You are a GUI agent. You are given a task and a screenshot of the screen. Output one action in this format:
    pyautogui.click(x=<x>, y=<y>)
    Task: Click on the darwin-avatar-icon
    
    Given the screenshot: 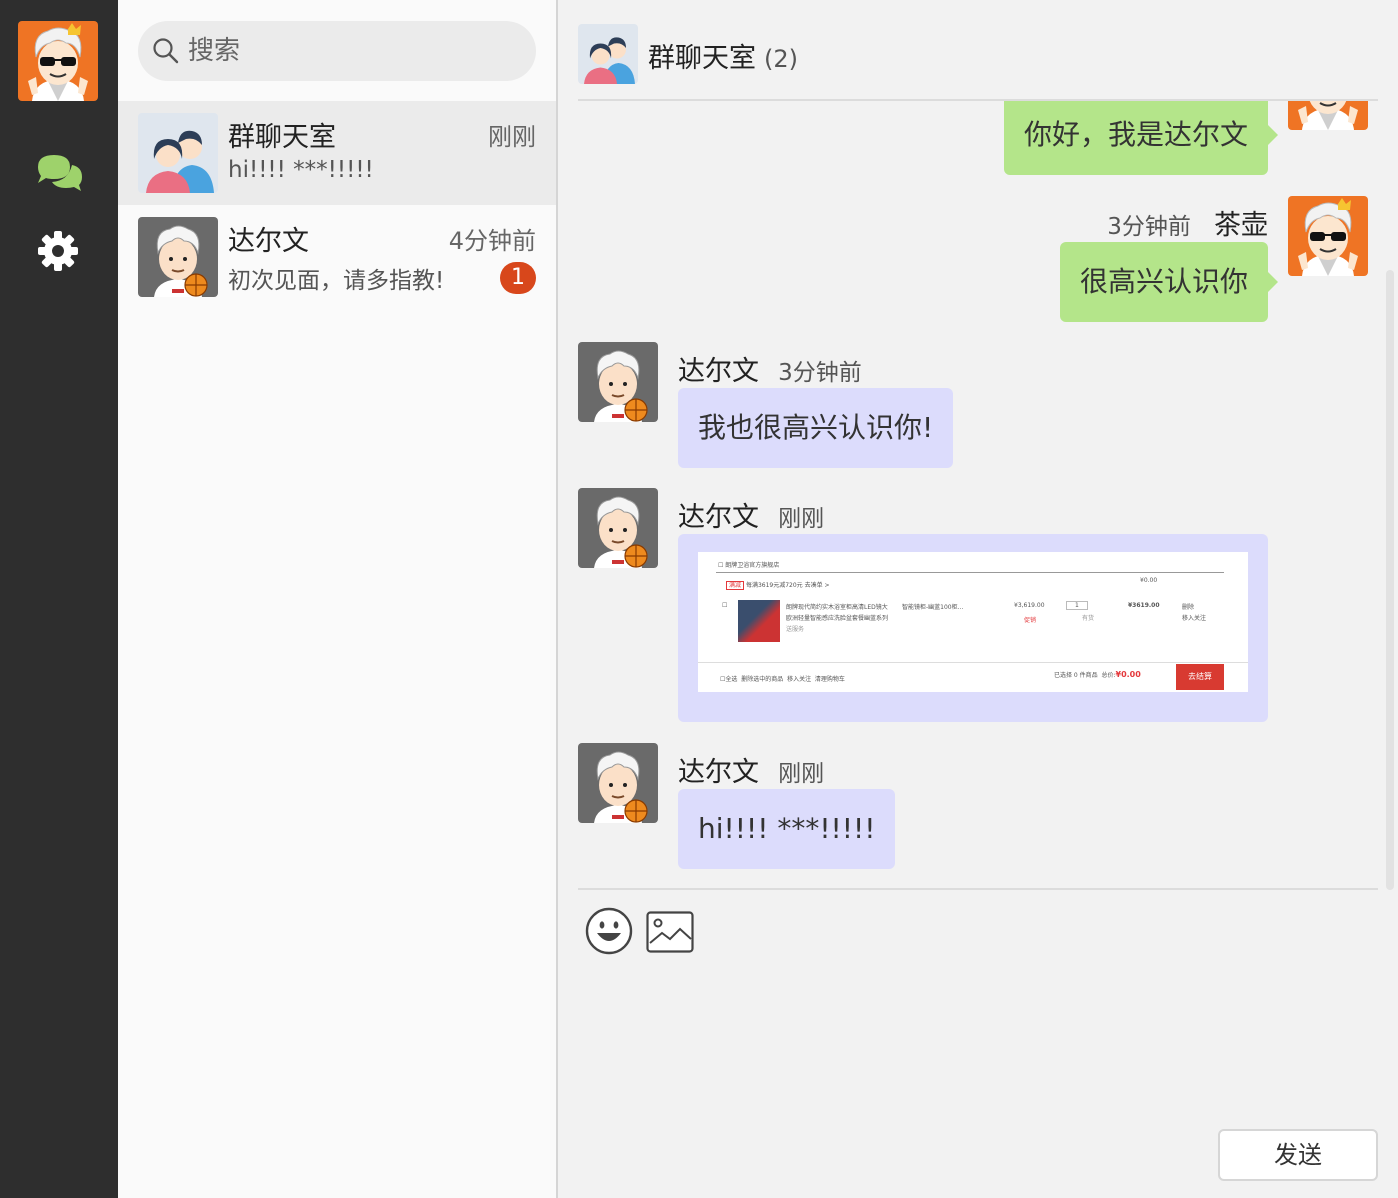 What is the action you would take?
    pyautogui.click(x=178, y=257)
    